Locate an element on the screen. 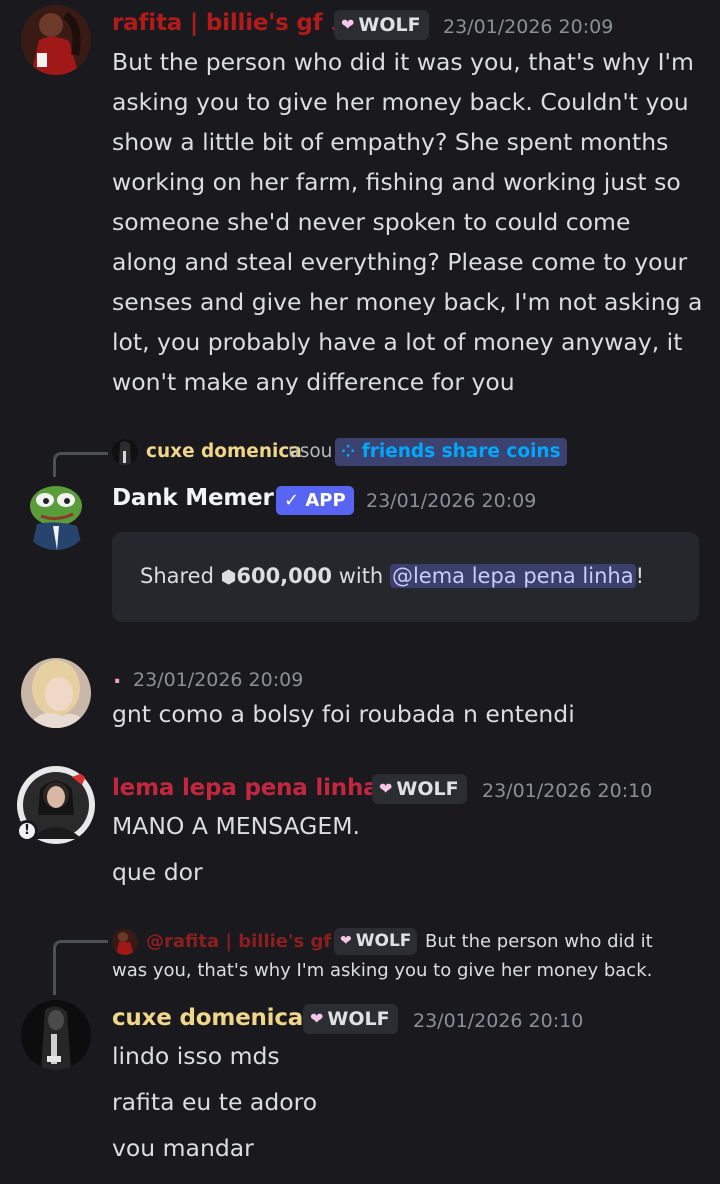 This screenshot has width=720, height=1184. avatar-cuxe is located at coordinates (56, 1035).